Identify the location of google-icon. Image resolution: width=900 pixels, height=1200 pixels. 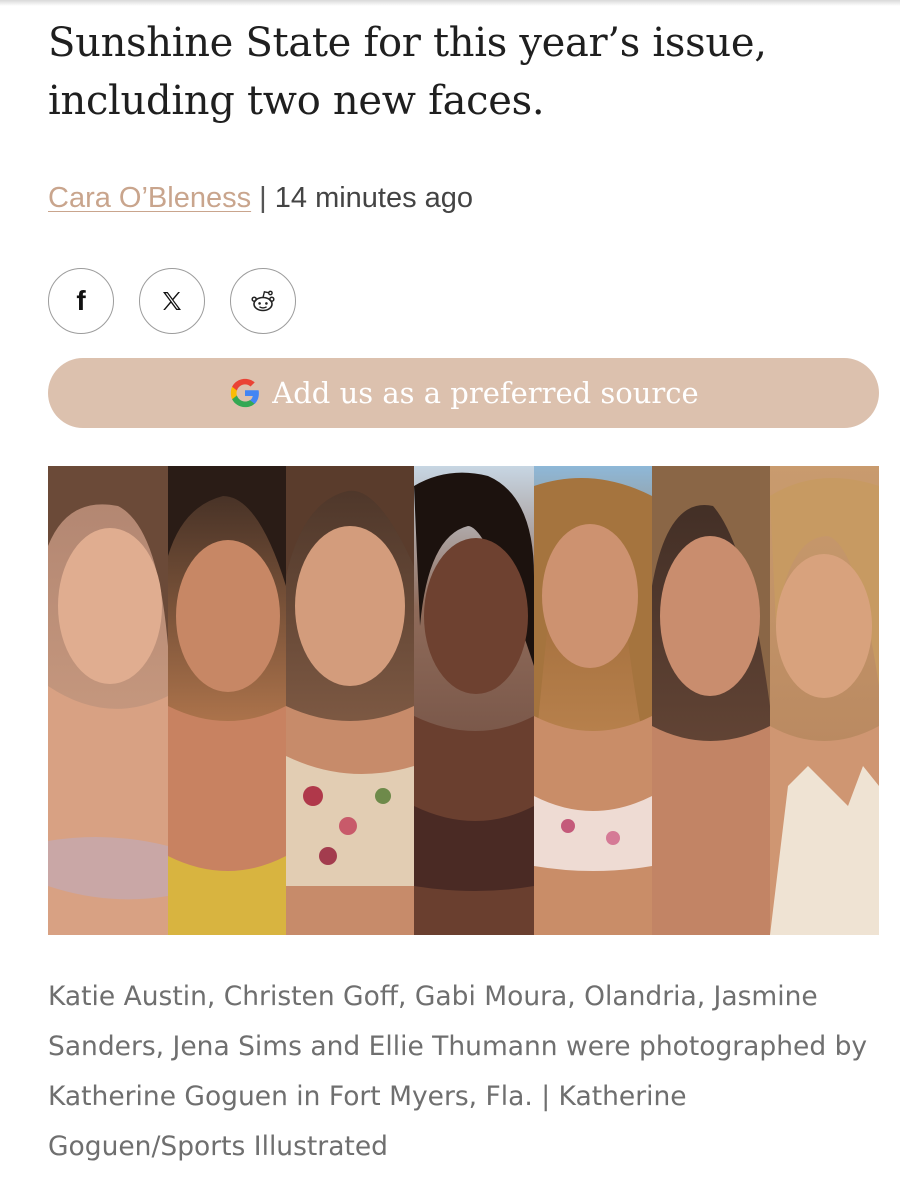
(245, 393).